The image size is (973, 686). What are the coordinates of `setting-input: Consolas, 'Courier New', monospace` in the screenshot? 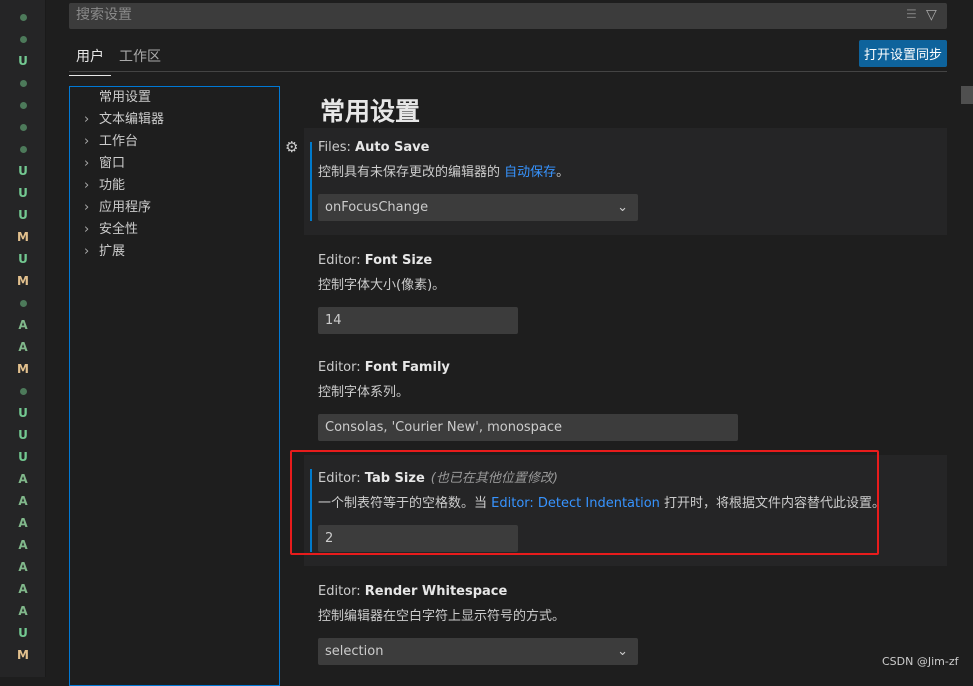 It's located at (528, 427).